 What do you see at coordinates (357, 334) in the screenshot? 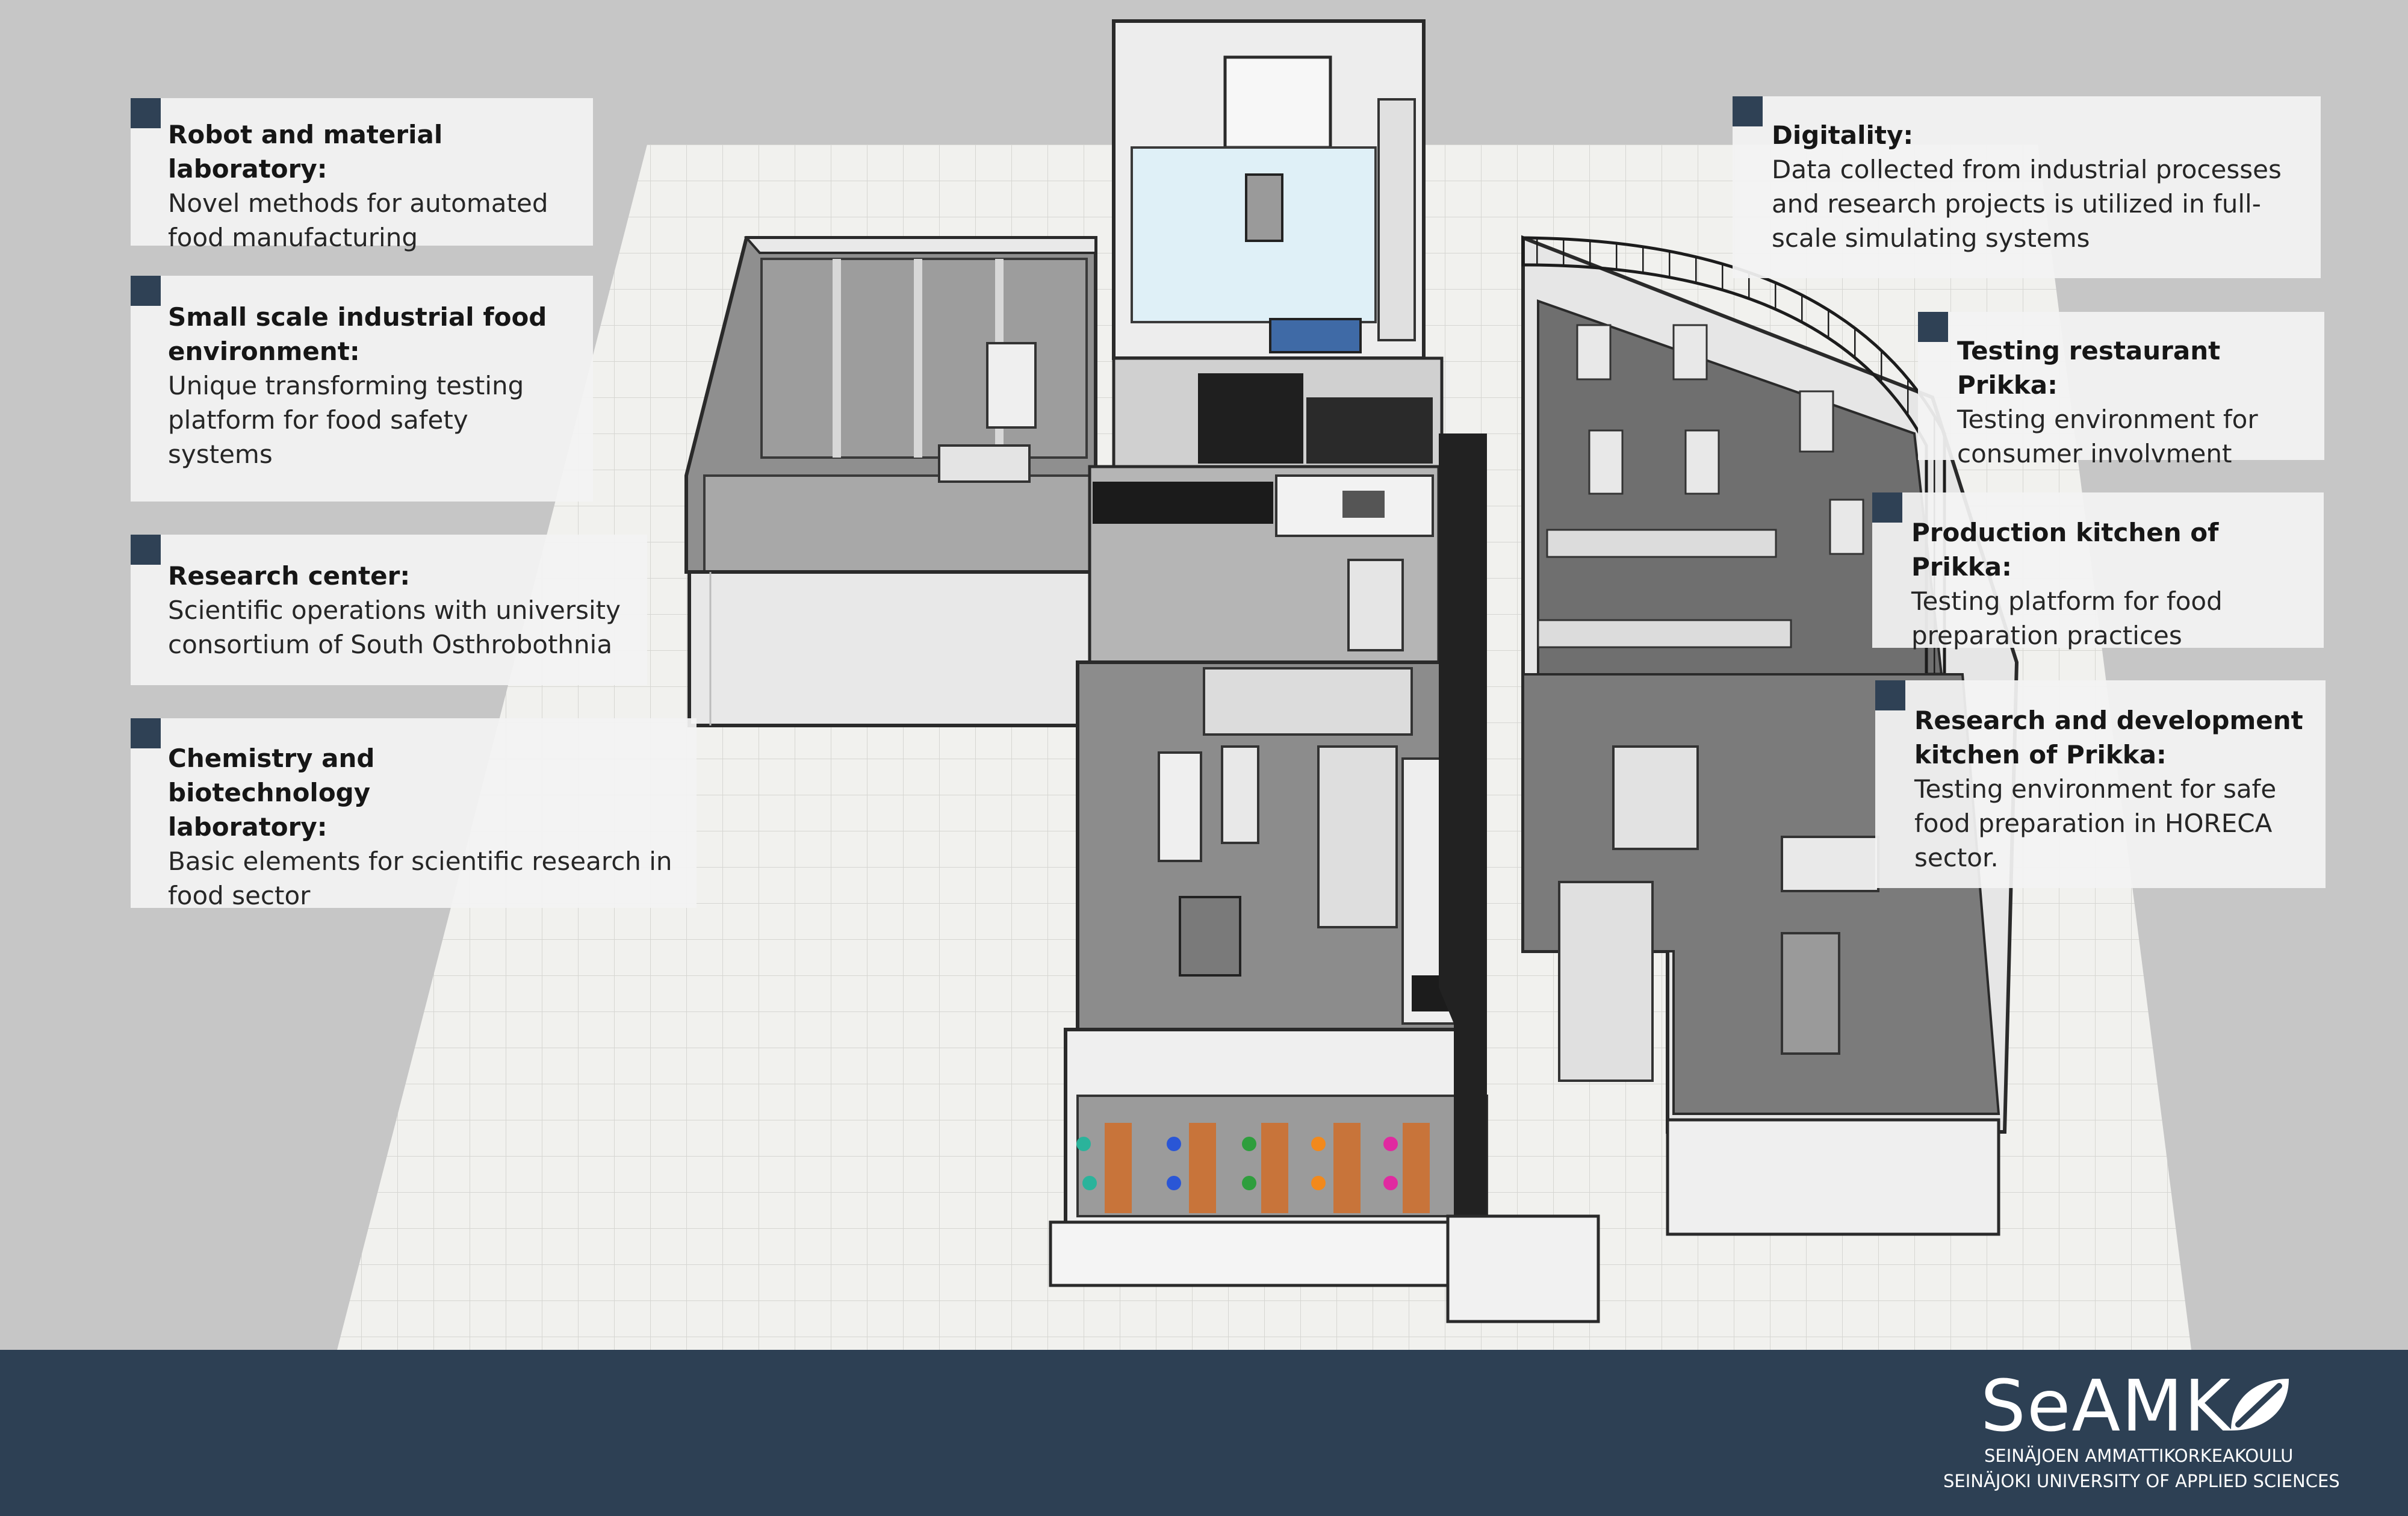
I see `callout-title: Small scale industrial food environment:` at bounding box center [357, 334].